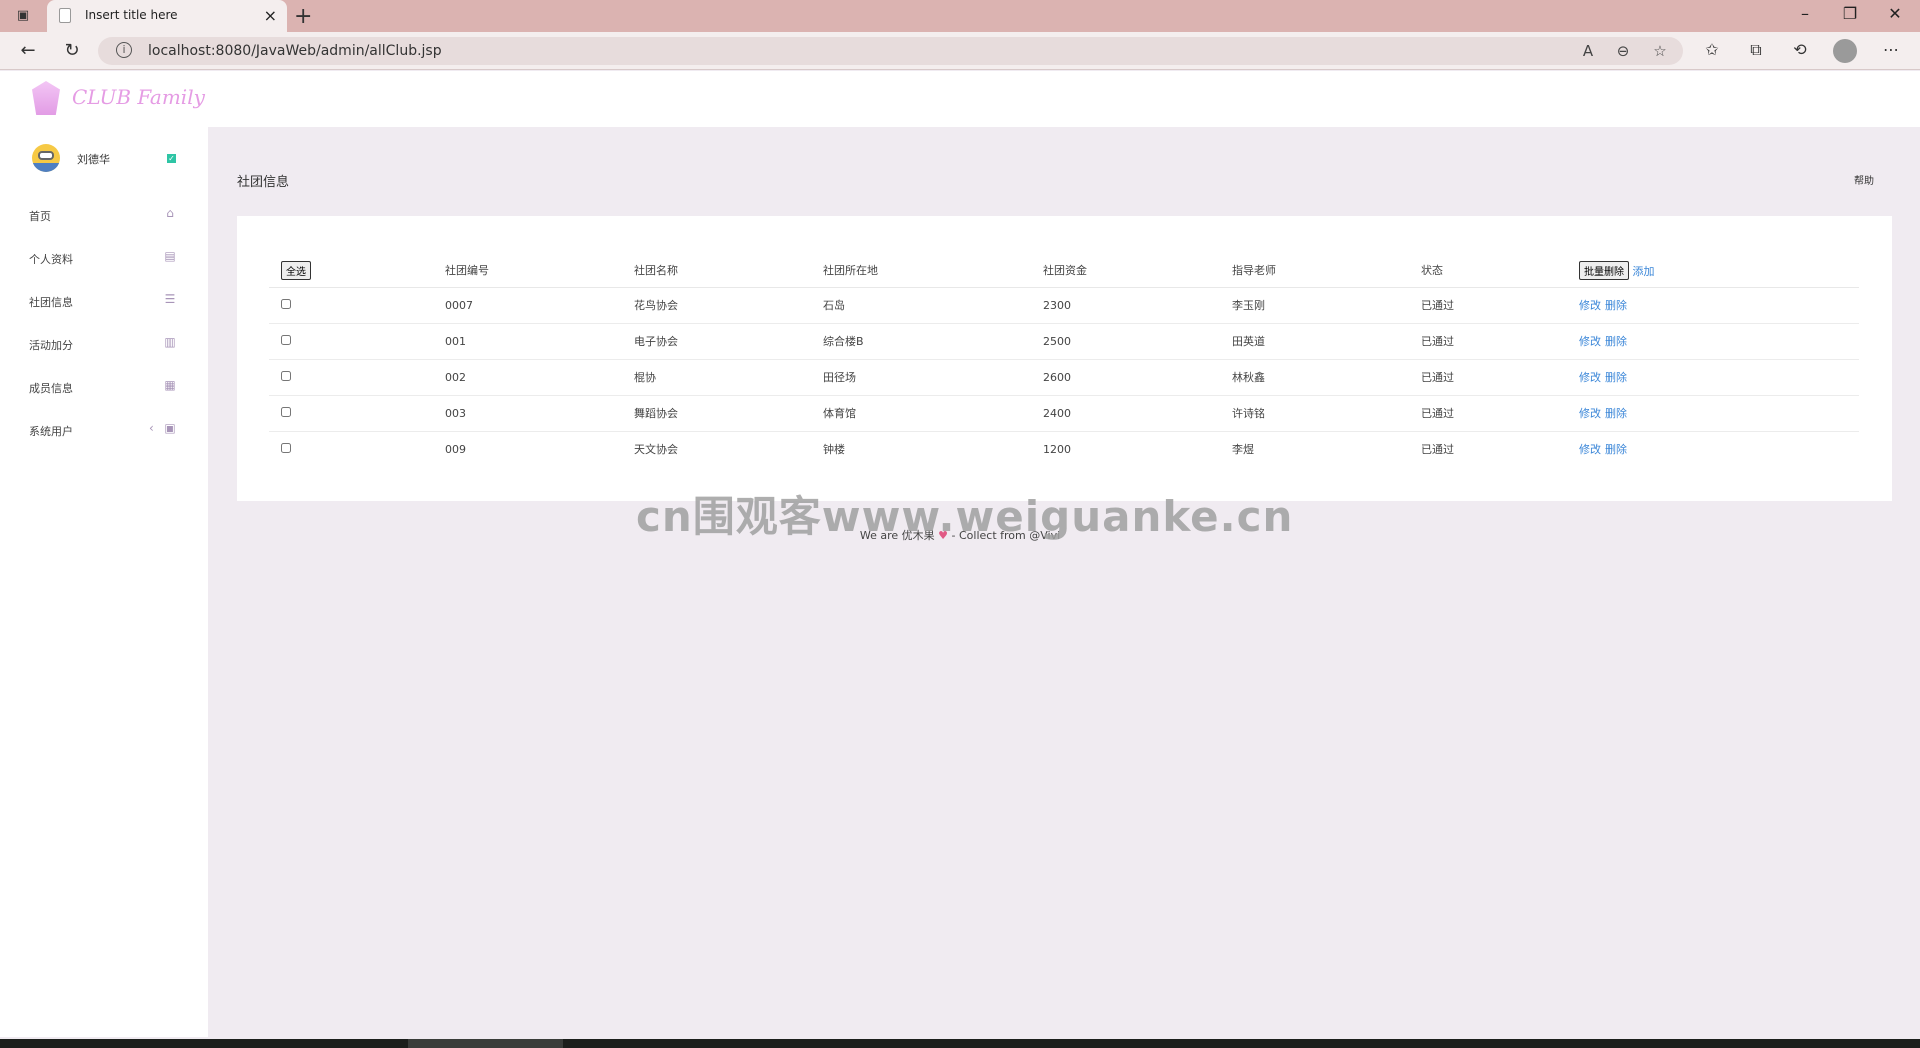 The width and height of the screenshot is (1920, 1048). What do you see at coordinates (1864, 179) in the screenshot?
I see `help-link: 帮助` at bounding box center [1864, 179].